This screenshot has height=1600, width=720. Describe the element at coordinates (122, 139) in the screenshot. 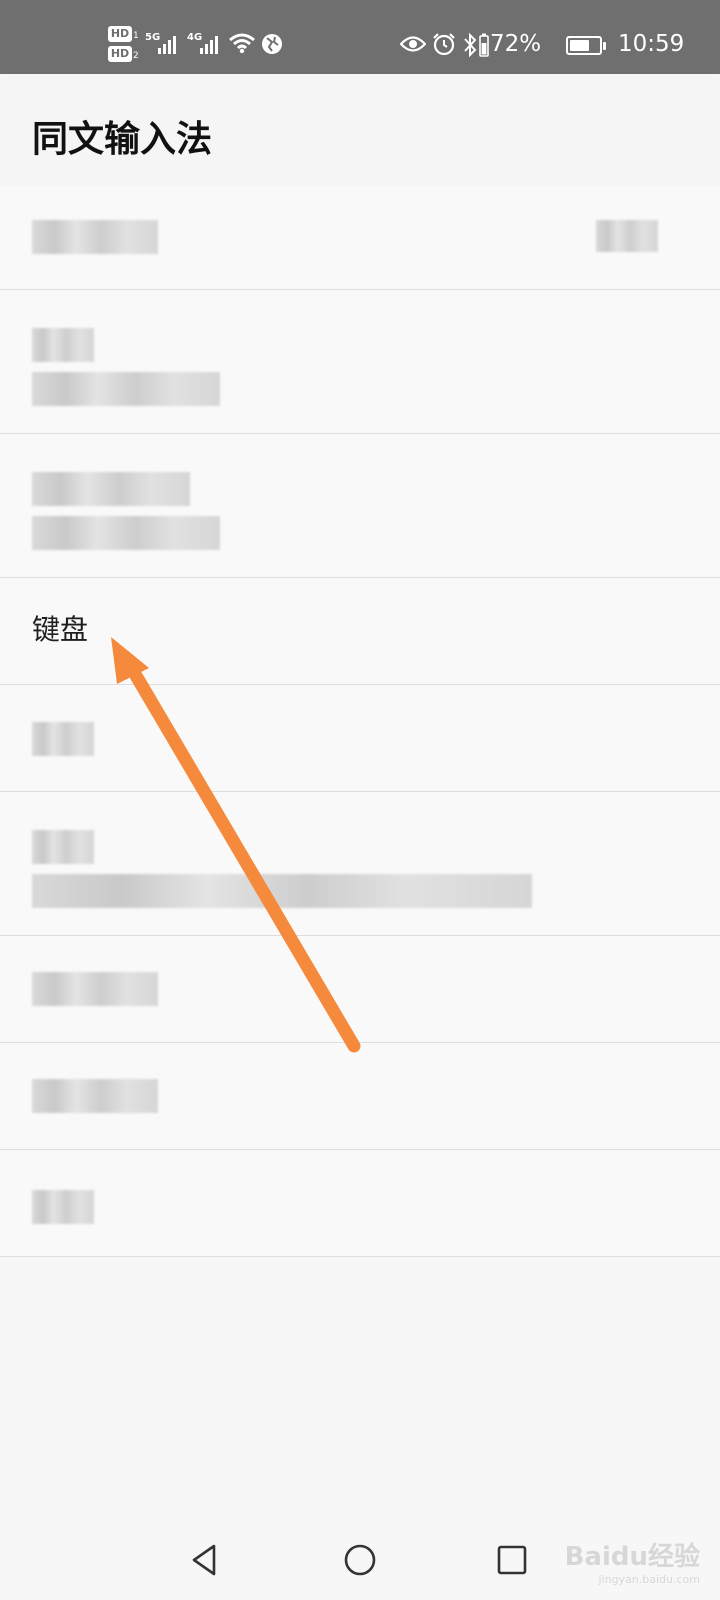

I see `page-title: 同文输入法` at that location.